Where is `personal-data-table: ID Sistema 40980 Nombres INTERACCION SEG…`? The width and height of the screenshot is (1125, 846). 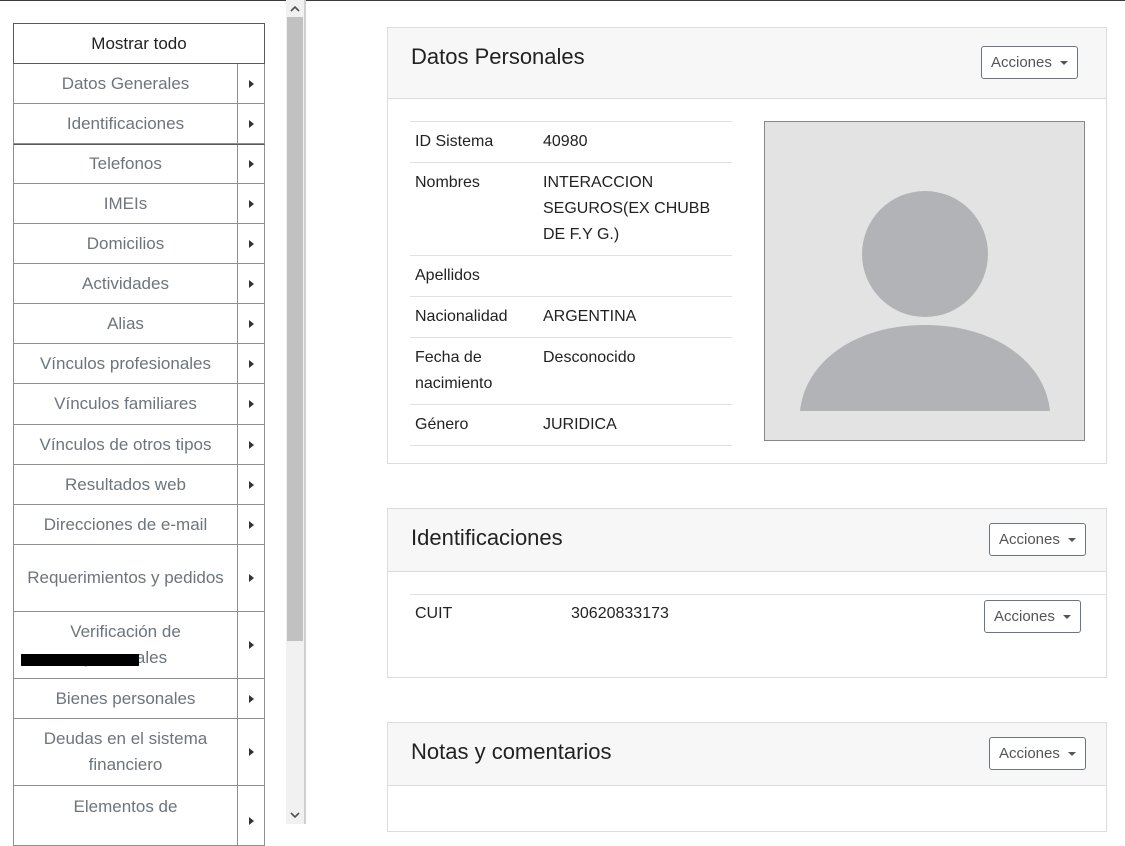 personal-data-table: ID Sistema 40980 Nombres INTERACCION SEG… is located at coordinates (571, 283).